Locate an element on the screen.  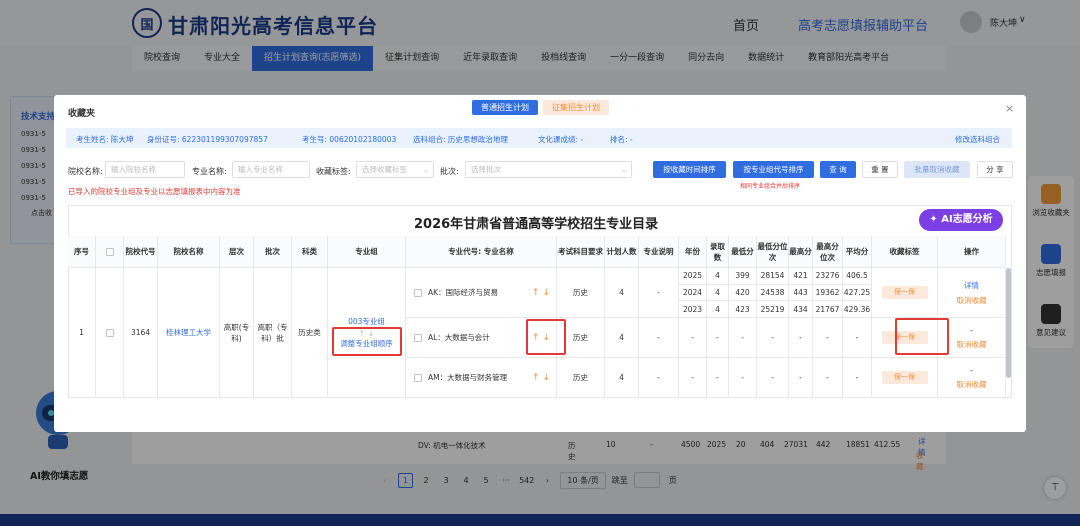
table-header: 专业组 is located at coordinates (367, 252).